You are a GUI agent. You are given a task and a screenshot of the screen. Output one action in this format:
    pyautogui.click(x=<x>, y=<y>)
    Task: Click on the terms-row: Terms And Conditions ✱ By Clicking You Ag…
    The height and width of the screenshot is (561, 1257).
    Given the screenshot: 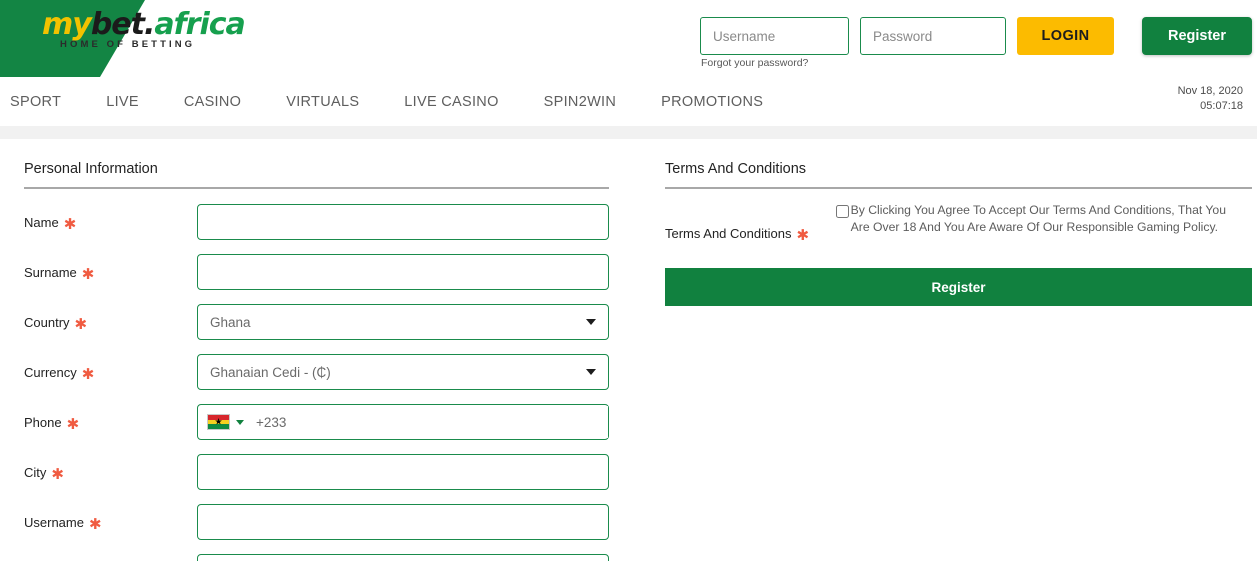 What is the action you would take?
    pyautogui.click(x=953, y=223)
    